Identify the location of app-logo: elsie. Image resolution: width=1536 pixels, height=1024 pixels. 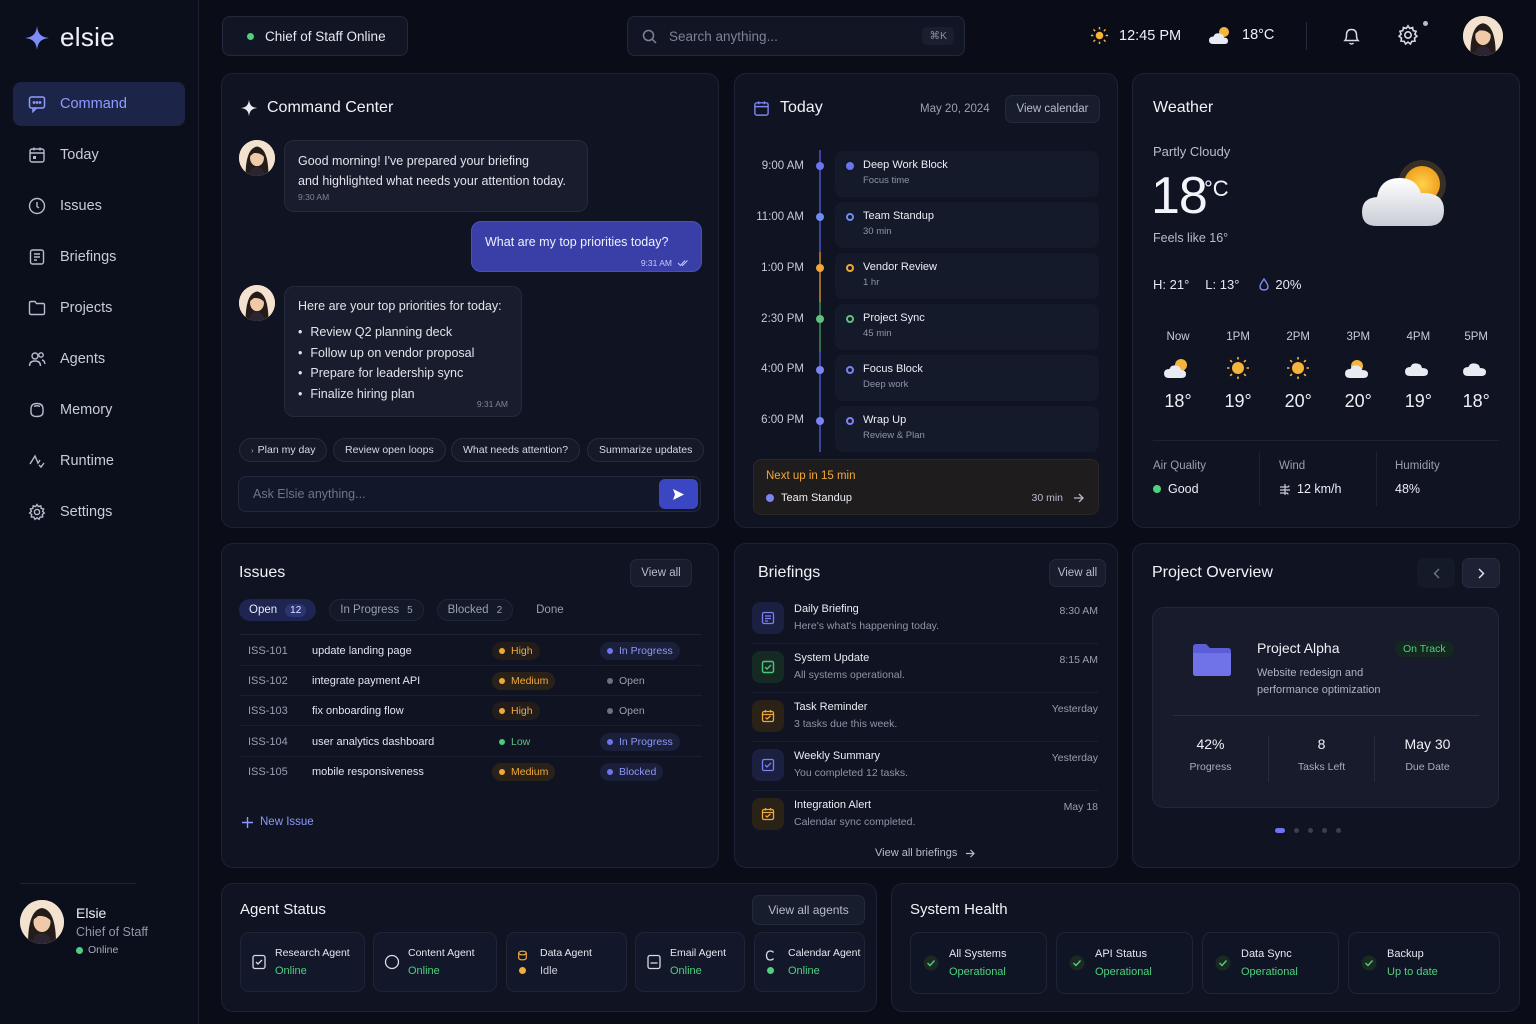
(69, 37).